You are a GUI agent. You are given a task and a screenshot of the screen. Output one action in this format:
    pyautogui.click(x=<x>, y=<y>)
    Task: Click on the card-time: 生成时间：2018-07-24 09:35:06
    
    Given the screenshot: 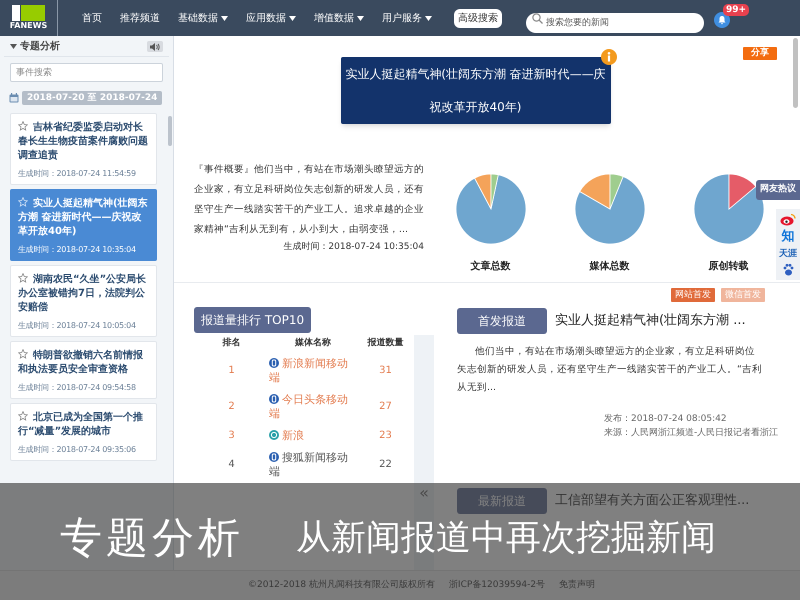 What is the action you would take?
    pyautogui.click(x=77, y=449)
    